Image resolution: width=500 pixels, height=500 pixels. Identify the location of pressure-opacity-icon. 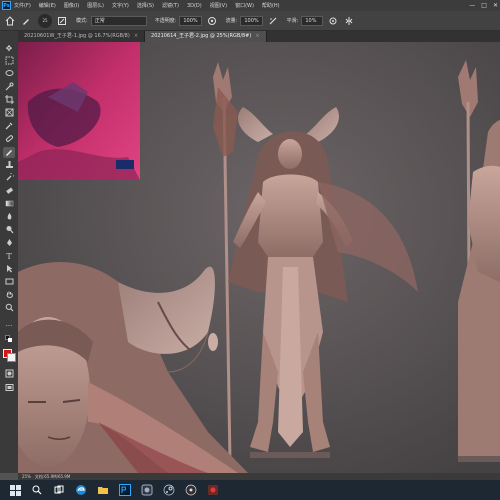
(212, 21).